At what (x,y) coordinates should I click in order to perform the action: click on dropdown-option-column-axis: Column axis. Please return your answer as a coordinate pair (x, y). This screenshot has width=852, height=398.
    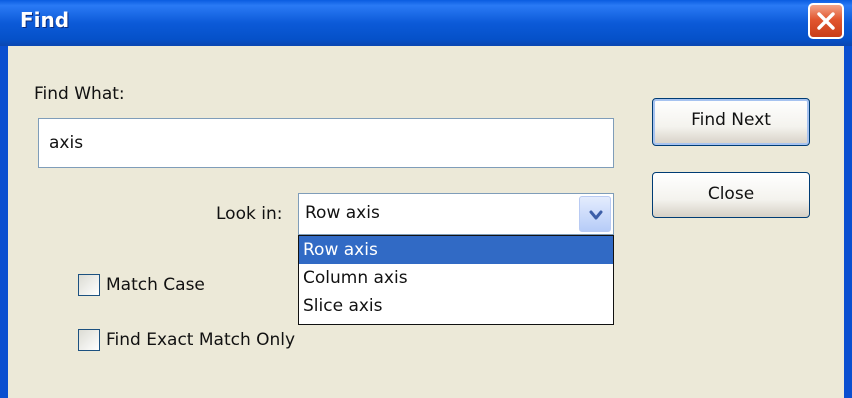
    Looking at the image, I should click on (456, 278).